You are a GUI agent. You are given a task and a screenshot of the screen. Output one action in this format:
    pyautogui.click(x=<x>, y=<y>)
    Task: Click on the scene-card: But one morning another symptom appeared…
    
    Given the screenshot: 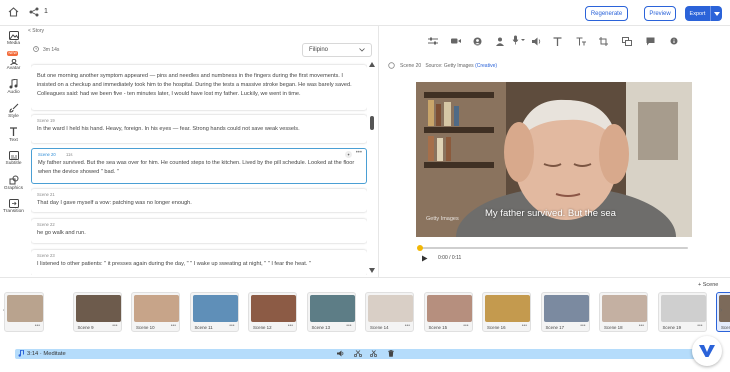 What is the action you would take?
    pyautogui.click(x=199, y=87)
    